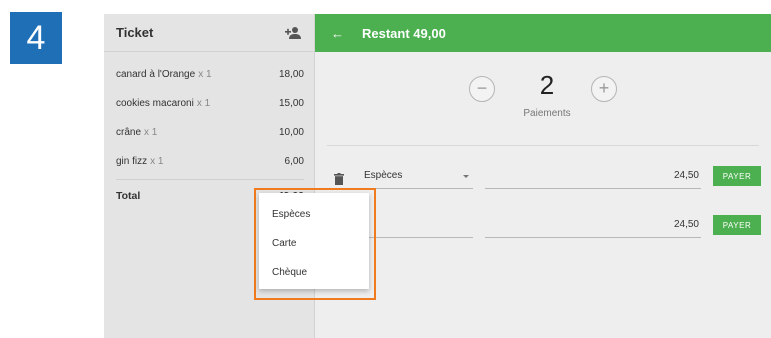  What do you see at coordinates (128, 196) in the screenshot?
I see `ticket-total-label: Total` at bounding box center [128, 196].